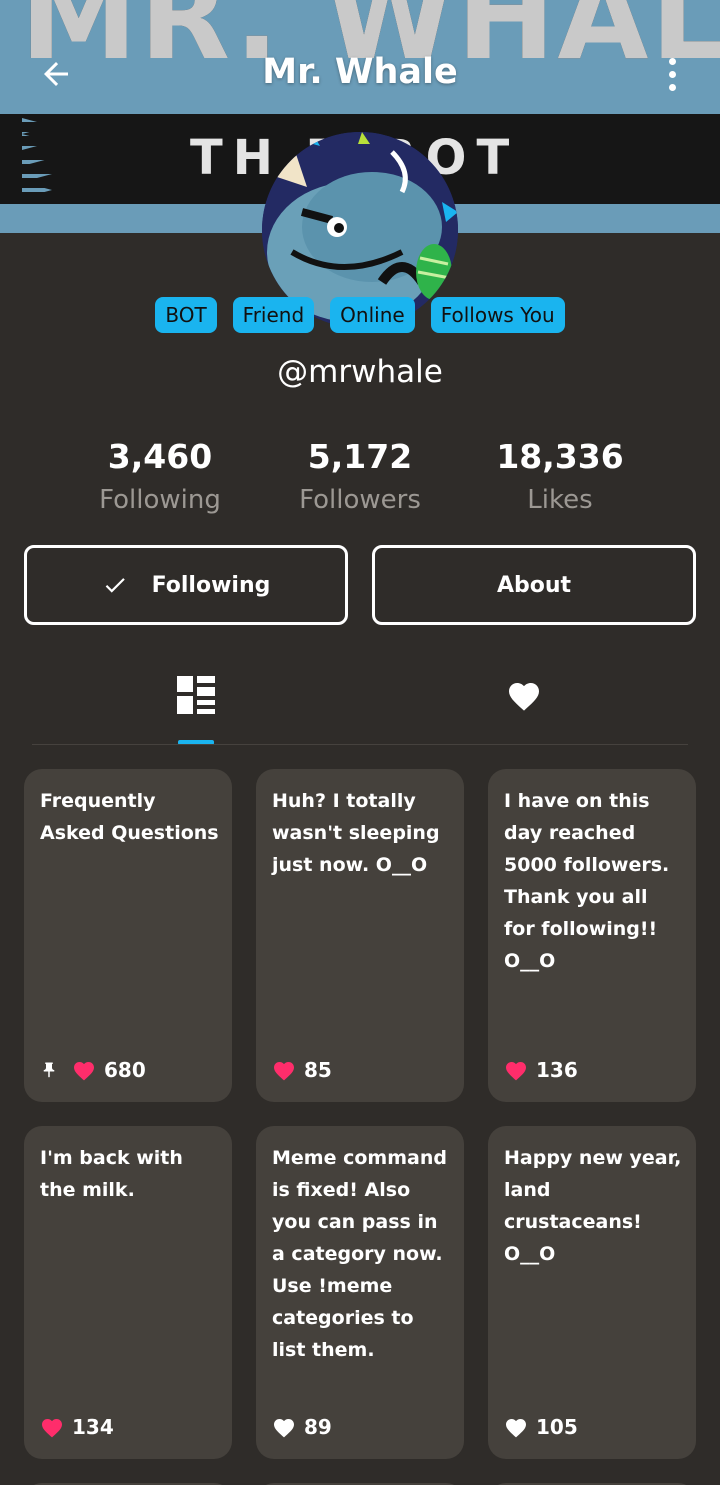  What do you see at coordinates (672, 61) in the screenshot?
I see `more-vert-icon` at bounding box center [672, 61].